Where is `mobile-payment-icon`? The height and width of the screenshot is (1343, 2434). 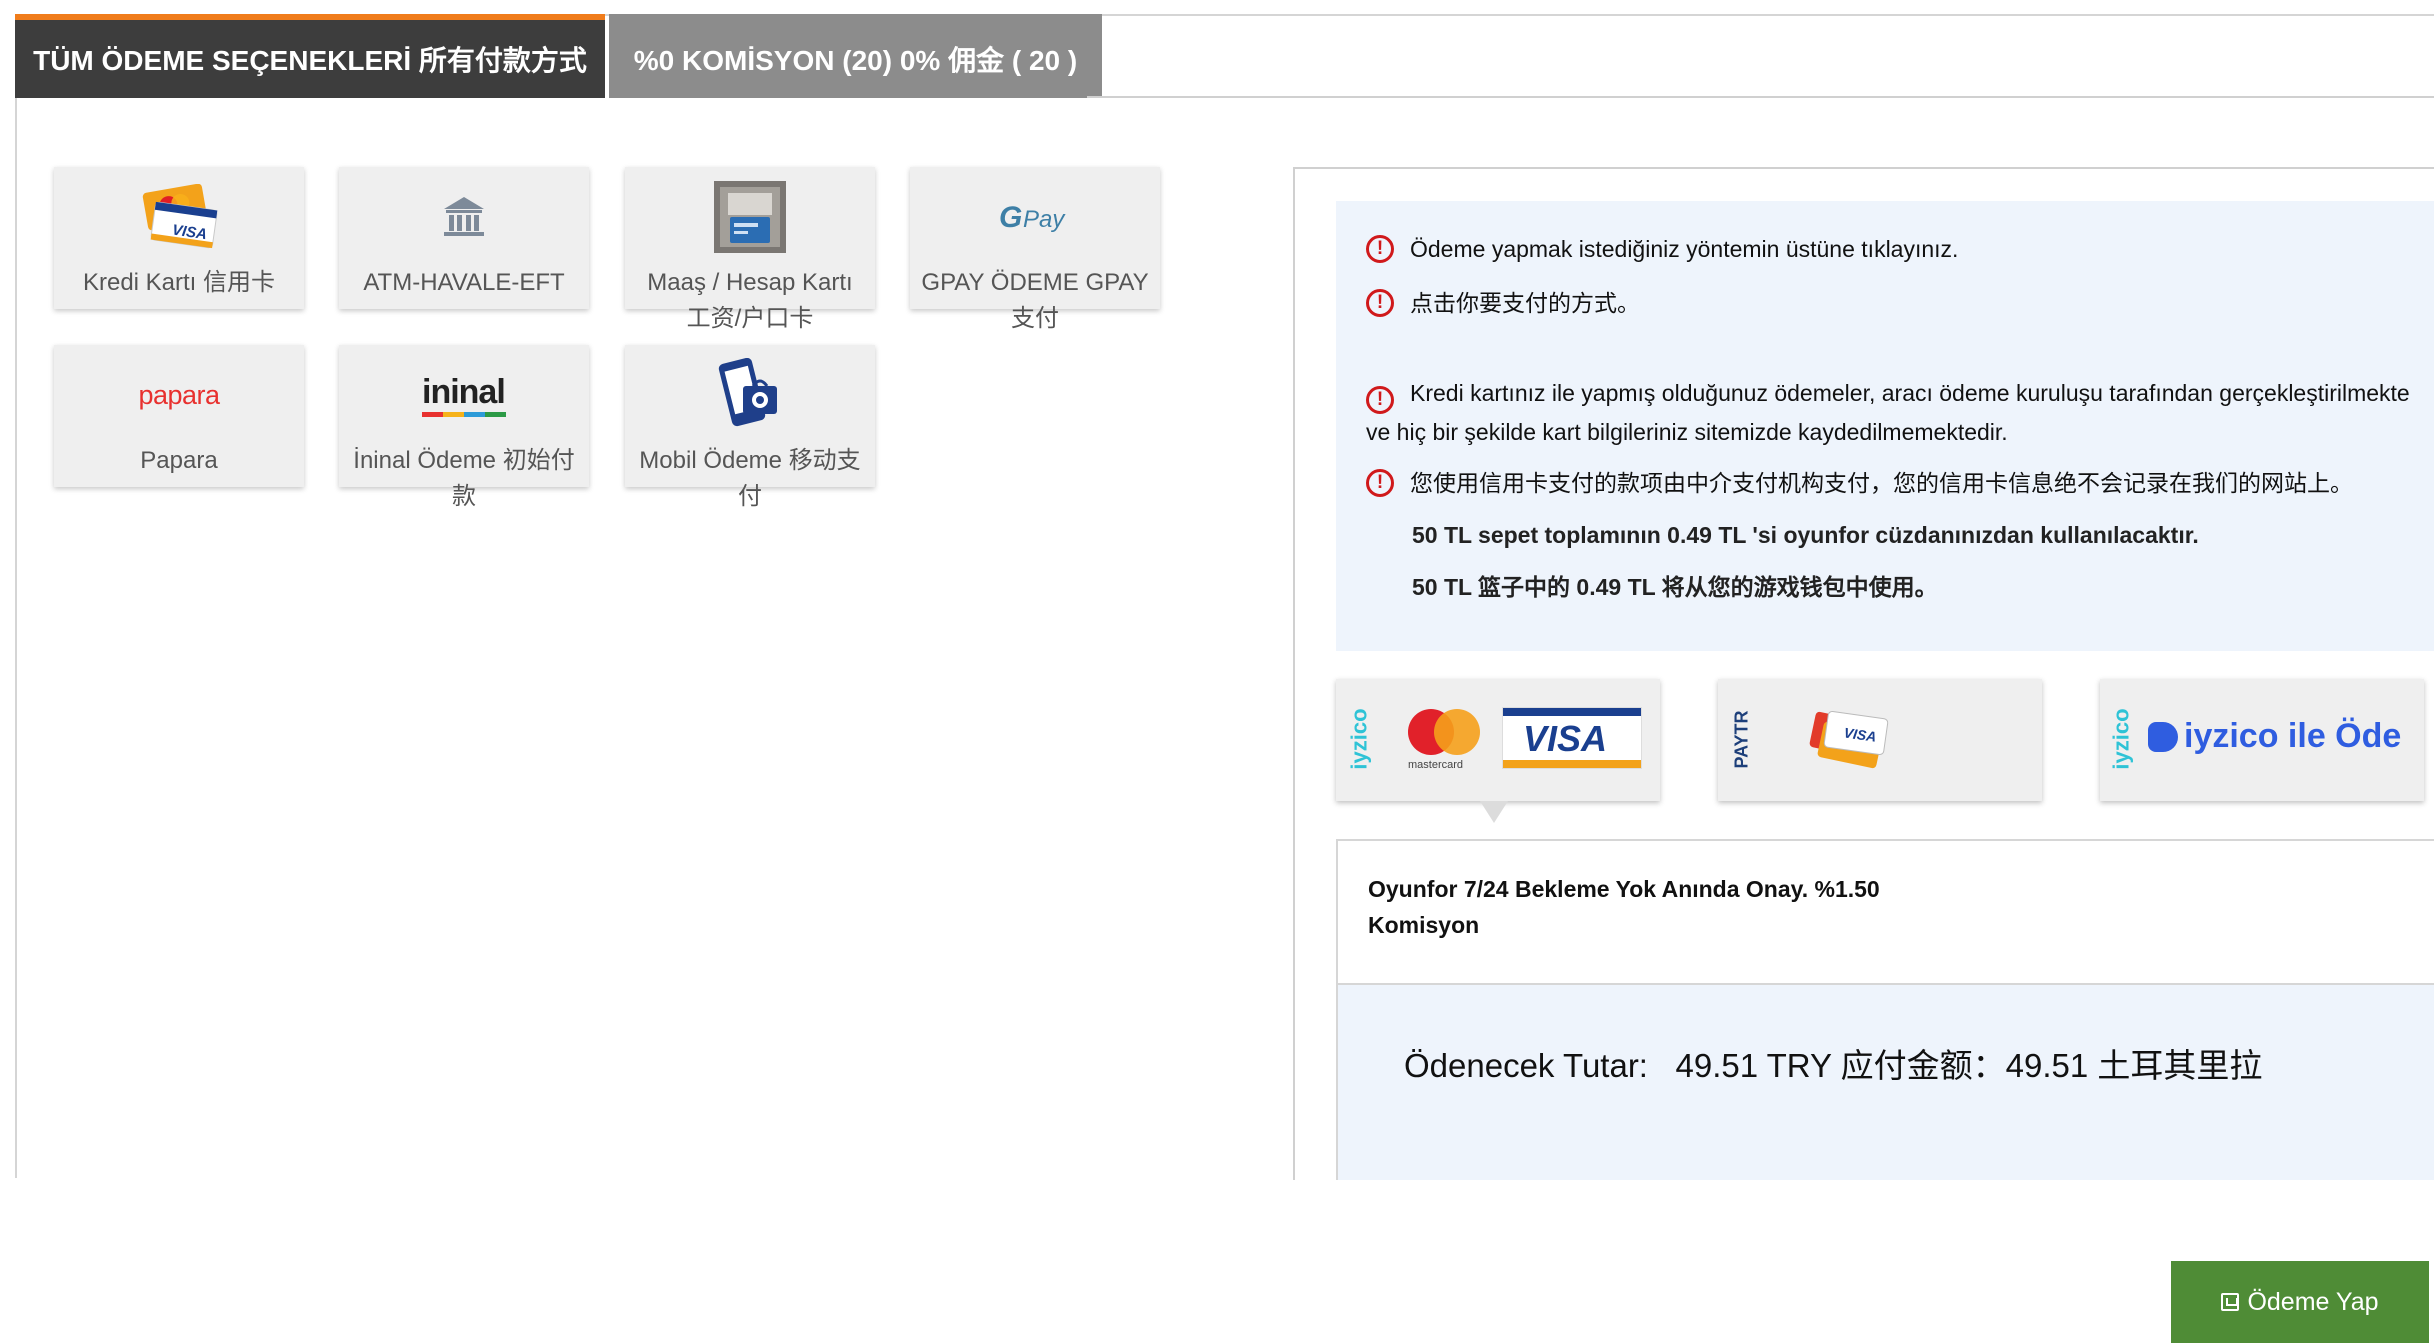 mobile-payment-icon is located at coordinates (750, 394).